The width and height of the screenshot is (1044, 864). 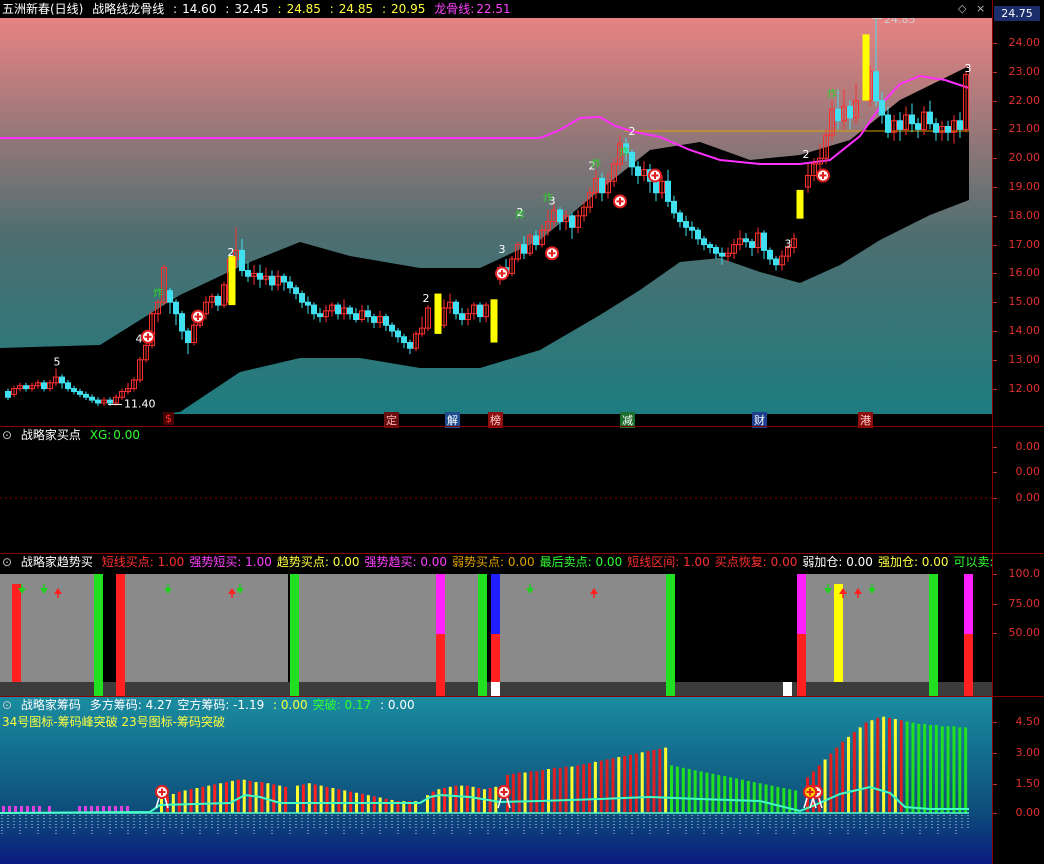 I want to click on indicator-name: 战略线龙骨线, so click(x=128, y=9).